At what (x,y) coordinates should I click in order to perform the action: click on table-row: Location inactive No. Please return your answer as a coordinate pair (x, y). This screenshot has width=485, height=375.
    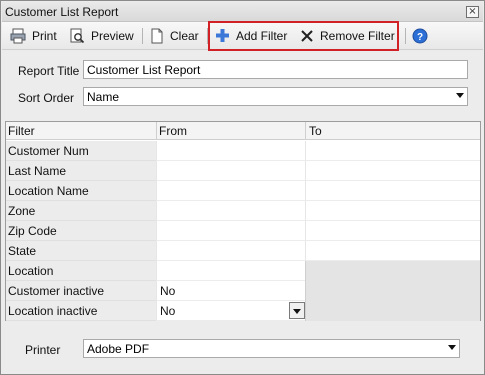
    Looking at the image, I should click on (243, 311).